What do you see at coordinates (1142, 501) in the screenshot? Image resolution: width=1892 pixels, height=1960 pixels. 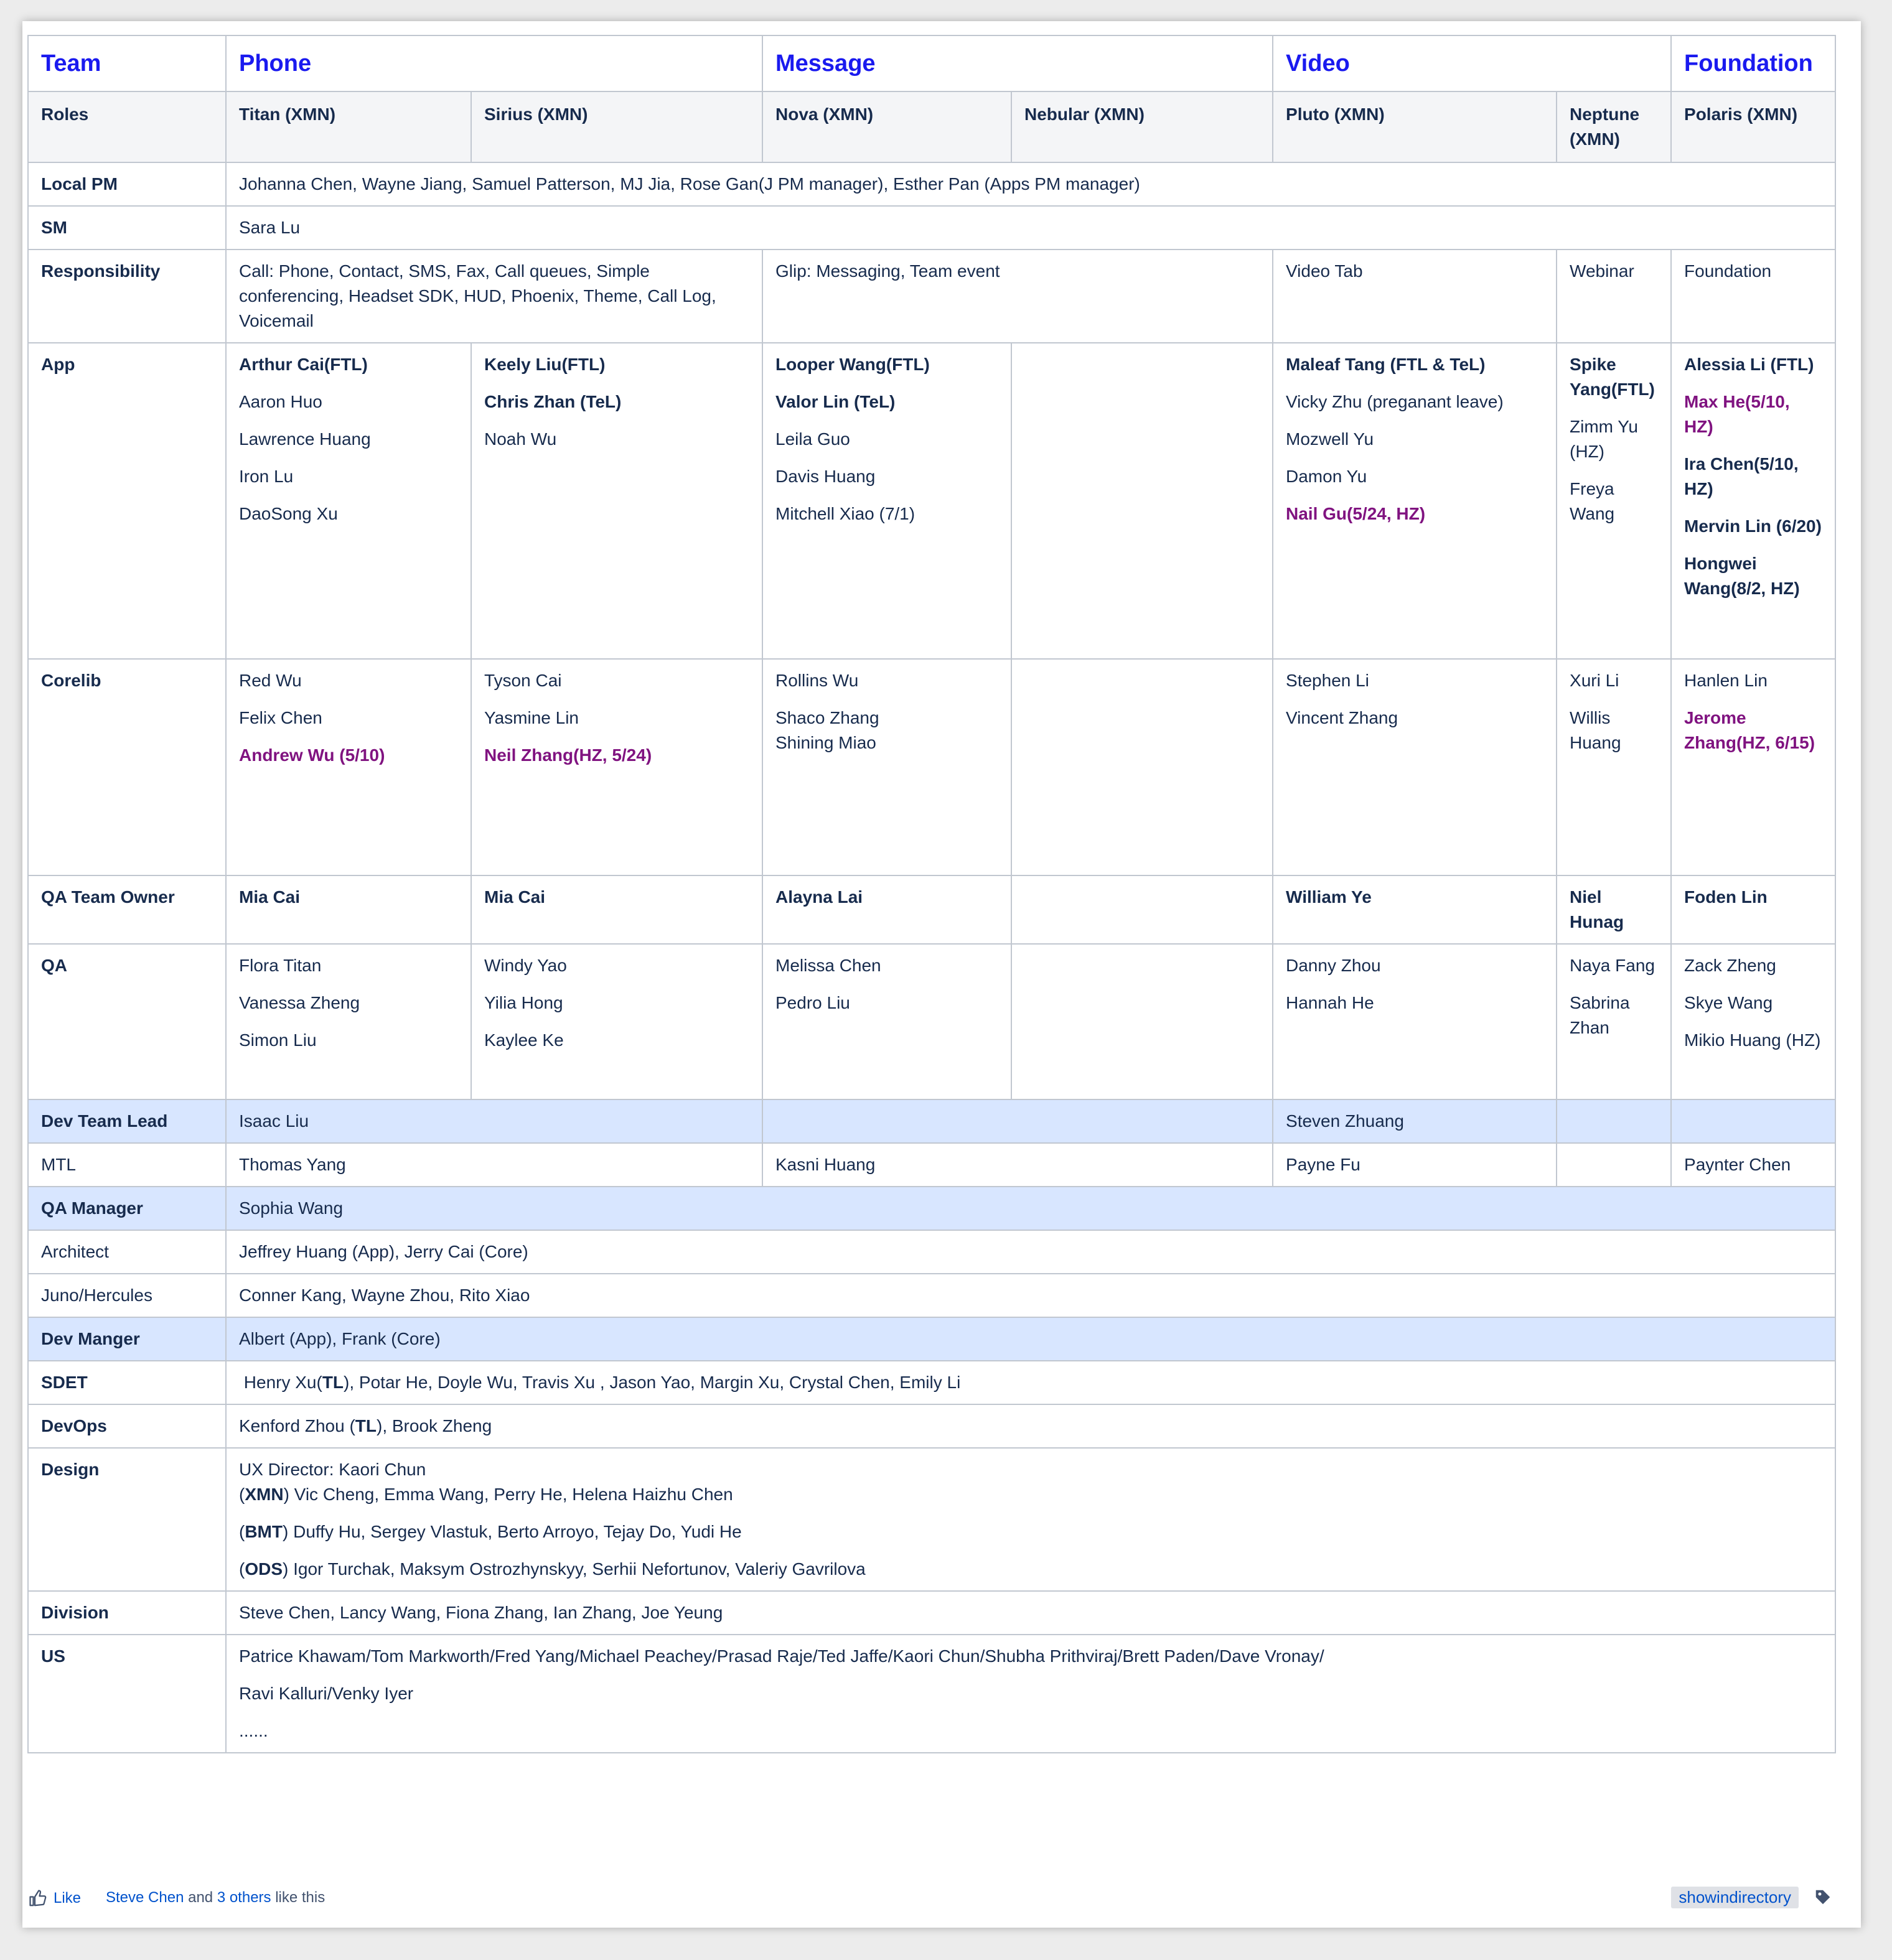 I see `app-nebular` at bounding box center [1142, 501].